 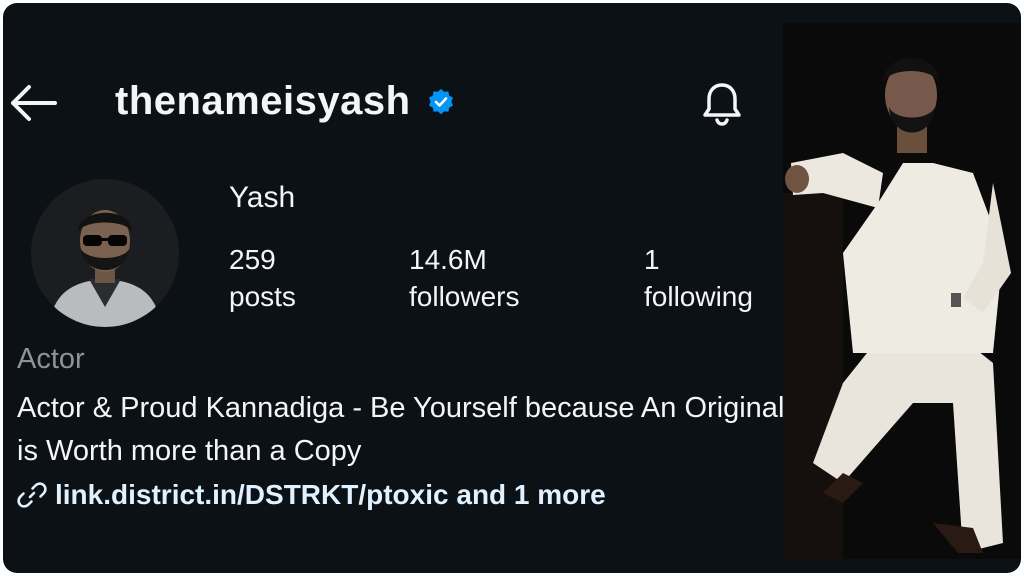 I want to click on display-name: Yash, so click(x=262, y=197).